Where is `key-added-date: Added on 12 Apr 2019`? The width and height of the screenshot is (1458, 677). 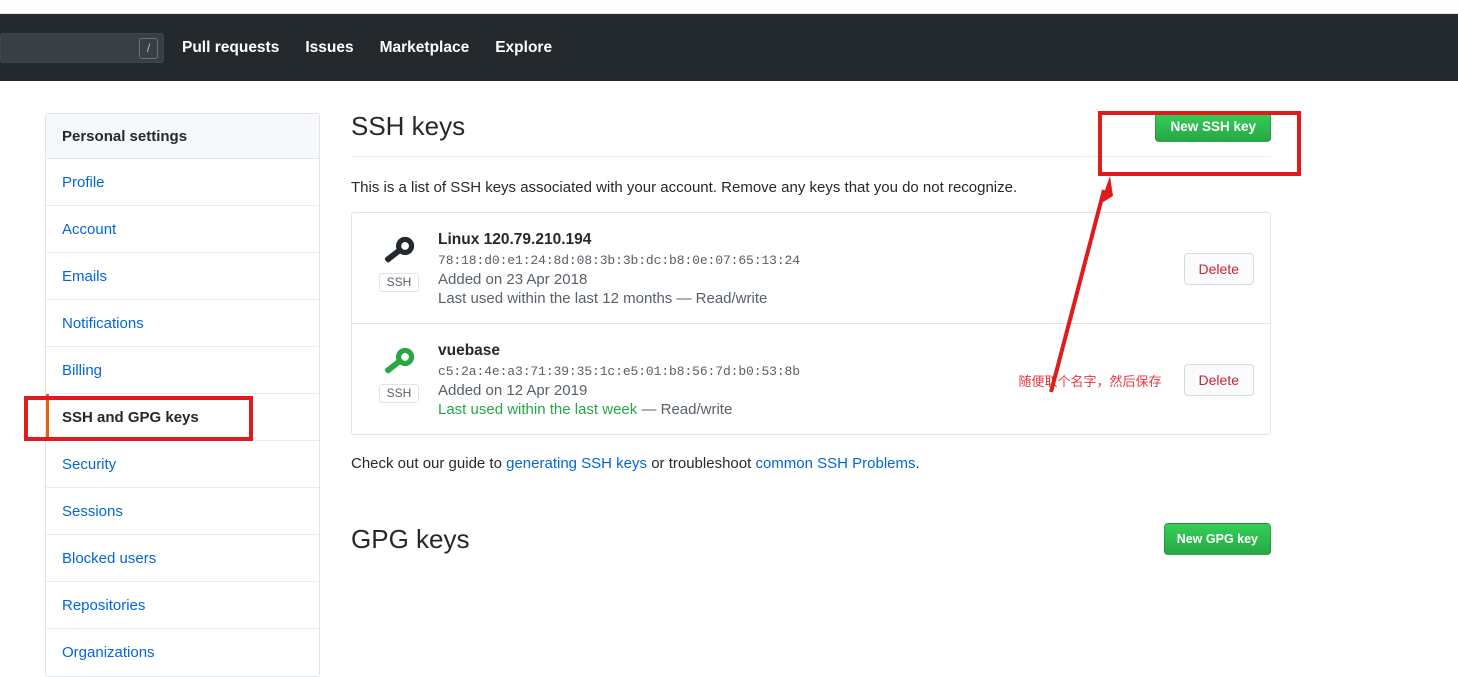 key-added-date: Added on 12 Apr 2019 is located at coordinates (513, 390).